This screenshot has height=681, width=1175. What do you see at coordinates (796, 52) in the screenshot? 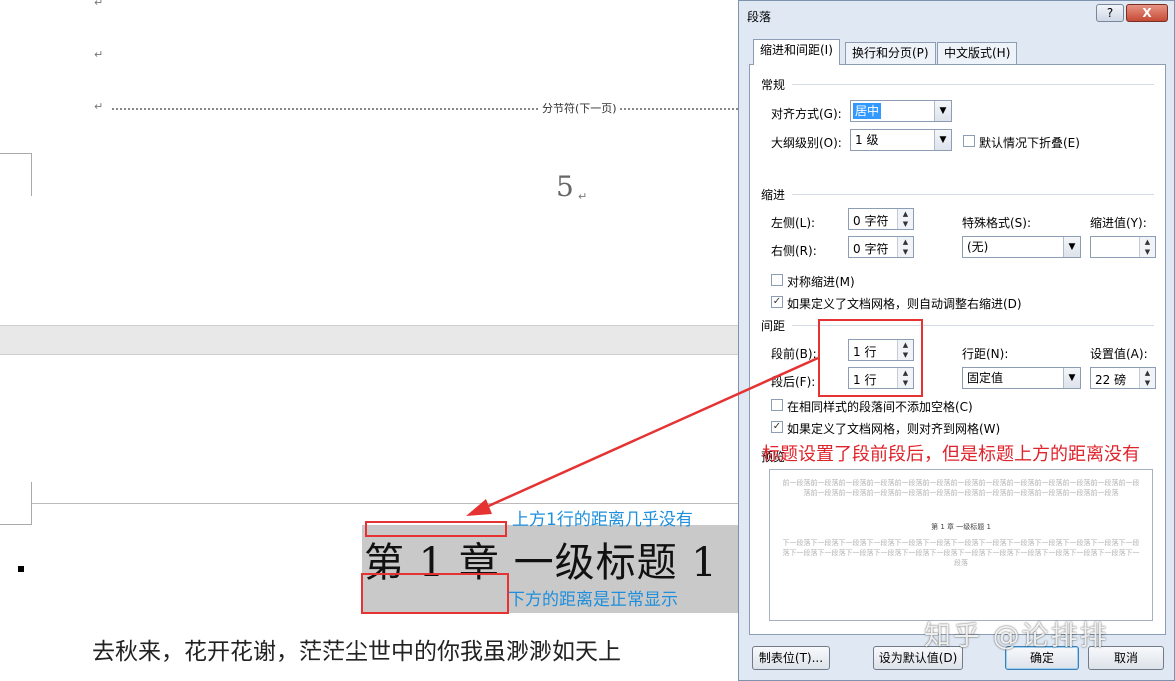
I see `tab-indent-spacing: 缩进和间距(I)` at bounding box center [796, 52].